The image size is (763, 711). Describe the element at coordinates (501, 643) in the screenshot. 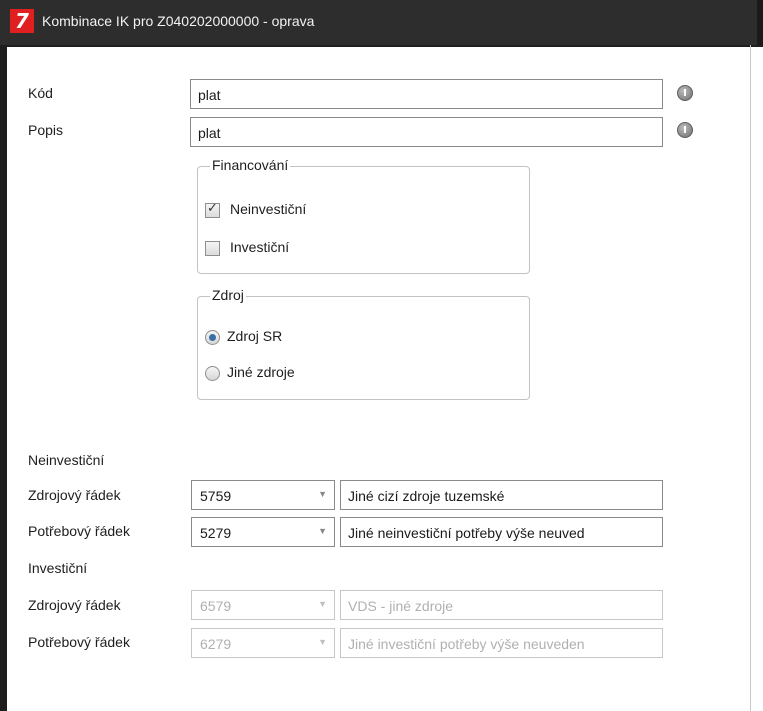

I see `inv-potrebovy-description: Jiné investiční potřeby výše neuveden` at that location.